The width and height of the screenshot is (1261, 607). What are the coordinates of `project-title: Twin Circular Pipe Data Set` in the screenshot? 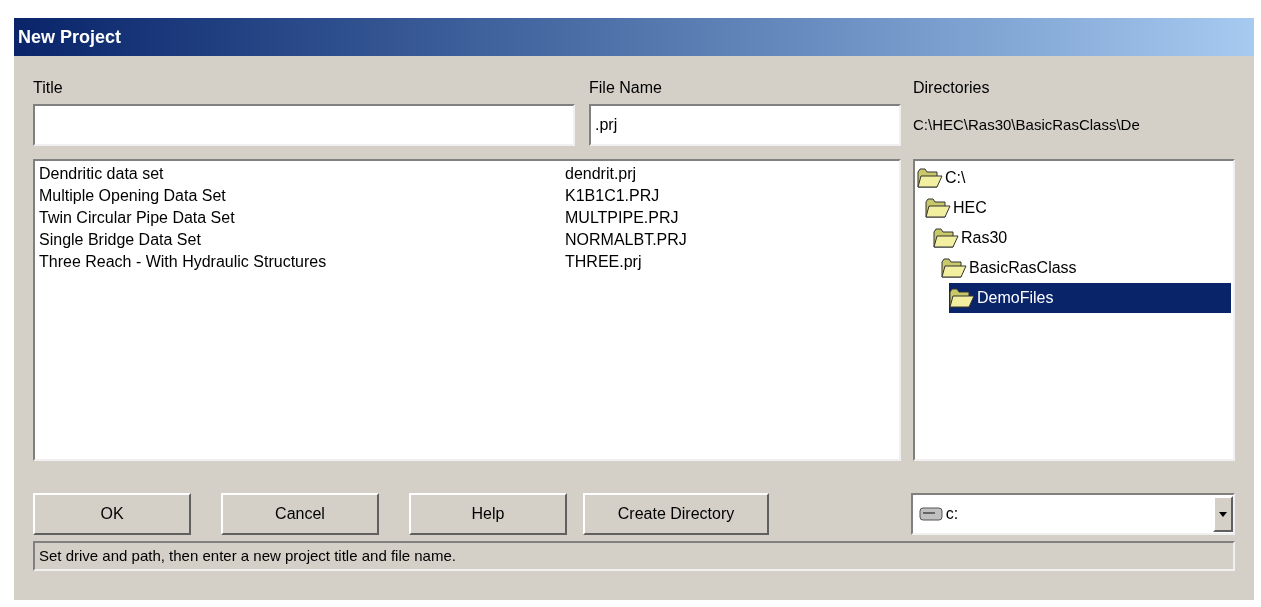 It's located at (302, 218).